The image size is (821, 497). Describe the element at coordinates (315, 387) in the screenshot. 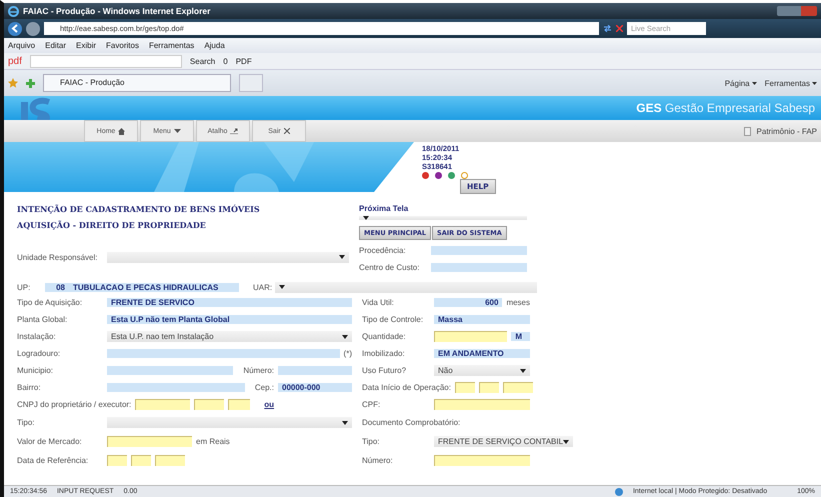

I see `readonly-field: 00000-000` at that location.